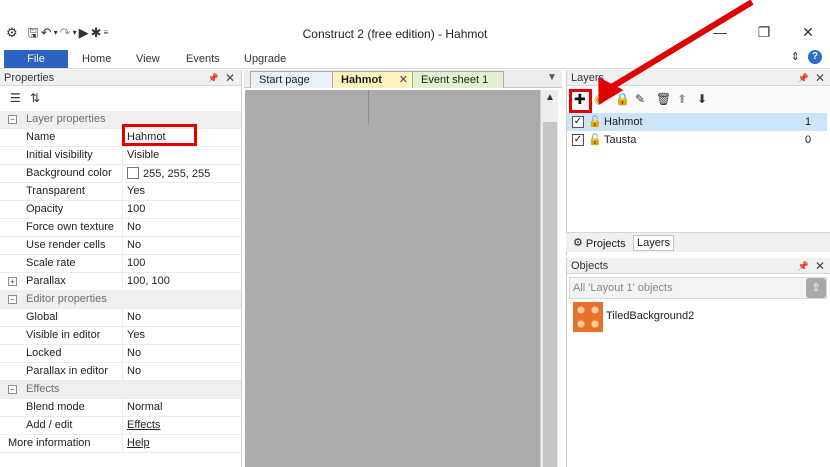 The image size is (830, 467). I want to click on properties-header: Properties 📌 ✕, so click(120, 78).